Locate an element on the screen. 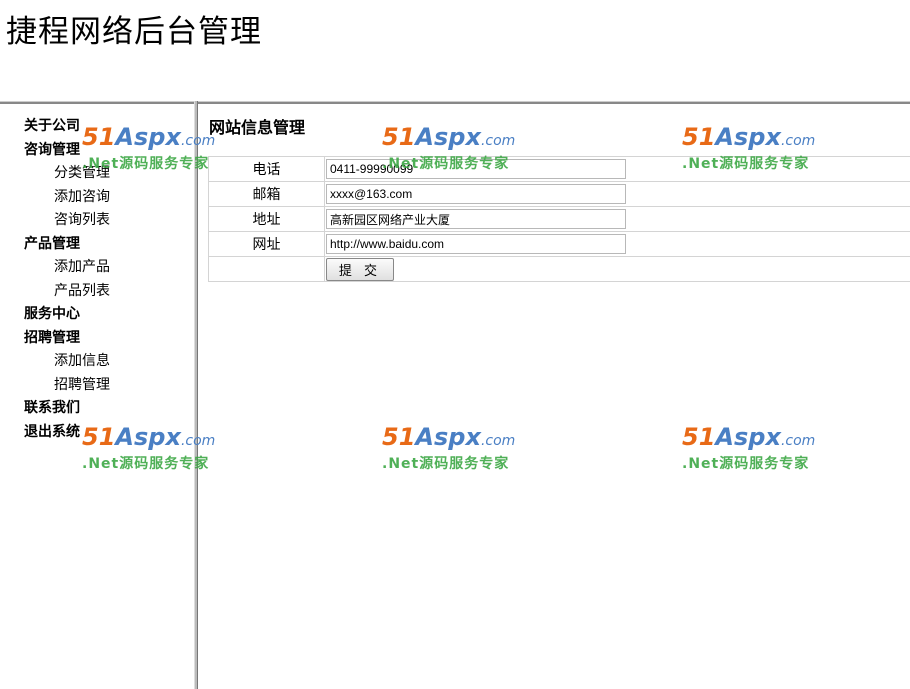 This screenshot has width=910, height=689. submit-button: 提 交 is located at coordinates (360, 269).